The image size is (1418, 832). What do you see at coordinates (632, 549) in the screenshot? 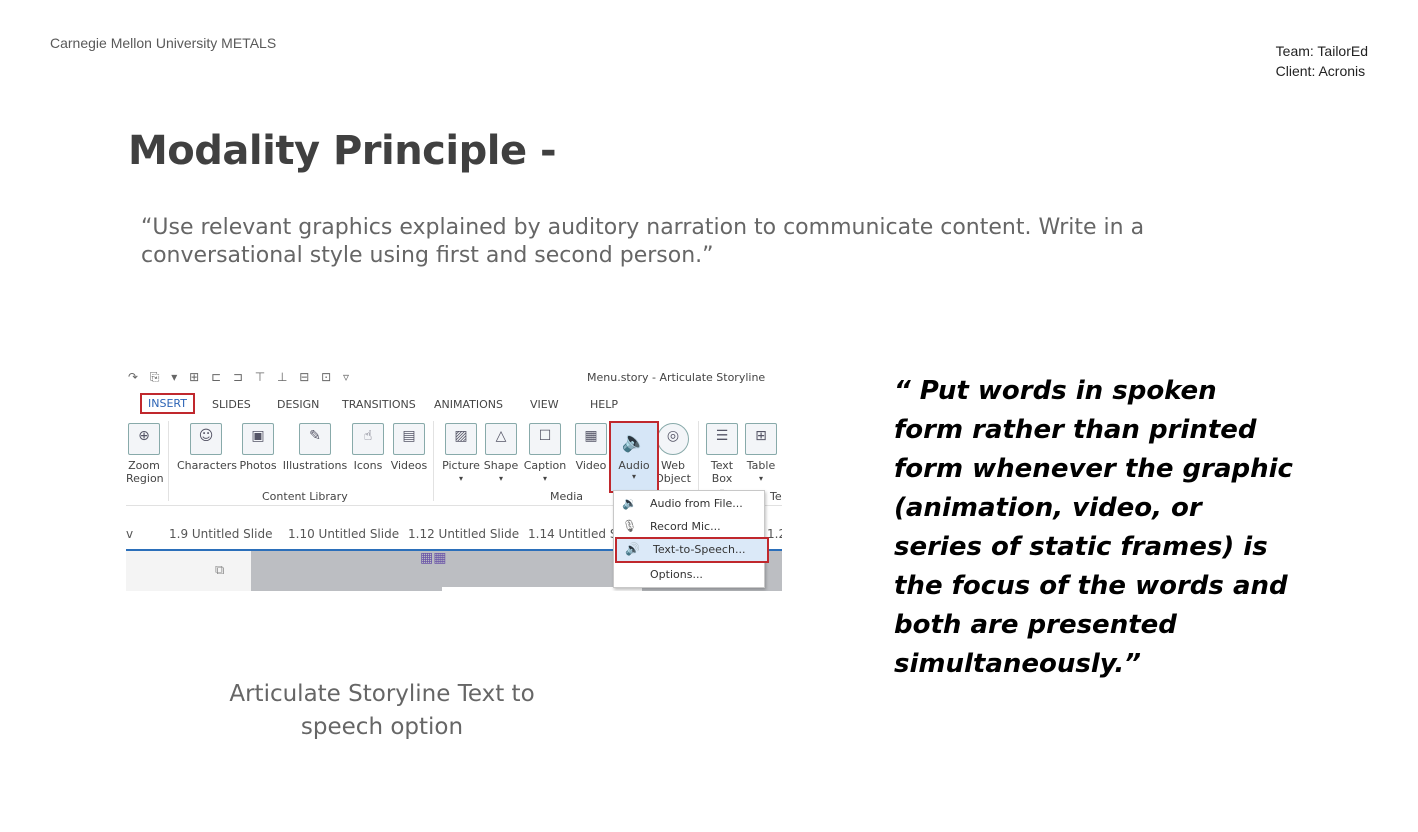
I see `text-to-speech-icon: 🔊` at bounding box center [632, 549].